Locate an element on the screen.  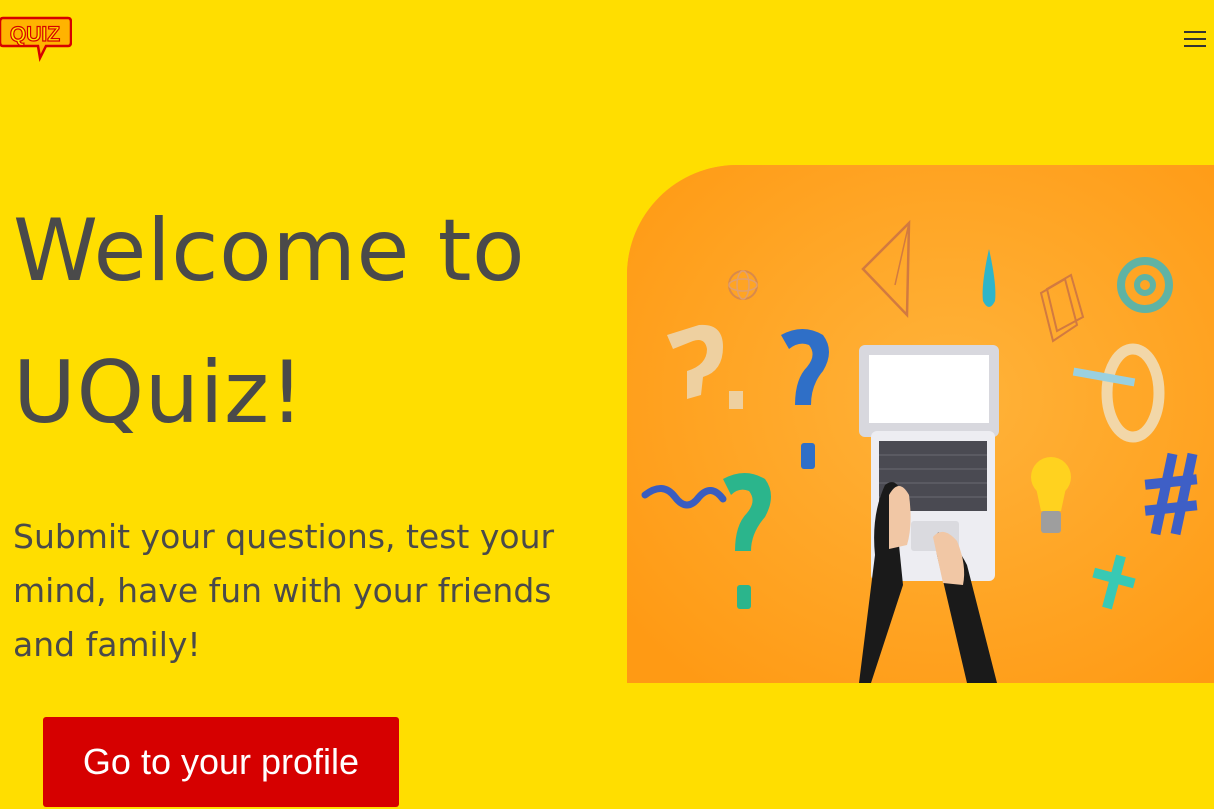
logo: QUIZ is located at coordinates (36, 38).